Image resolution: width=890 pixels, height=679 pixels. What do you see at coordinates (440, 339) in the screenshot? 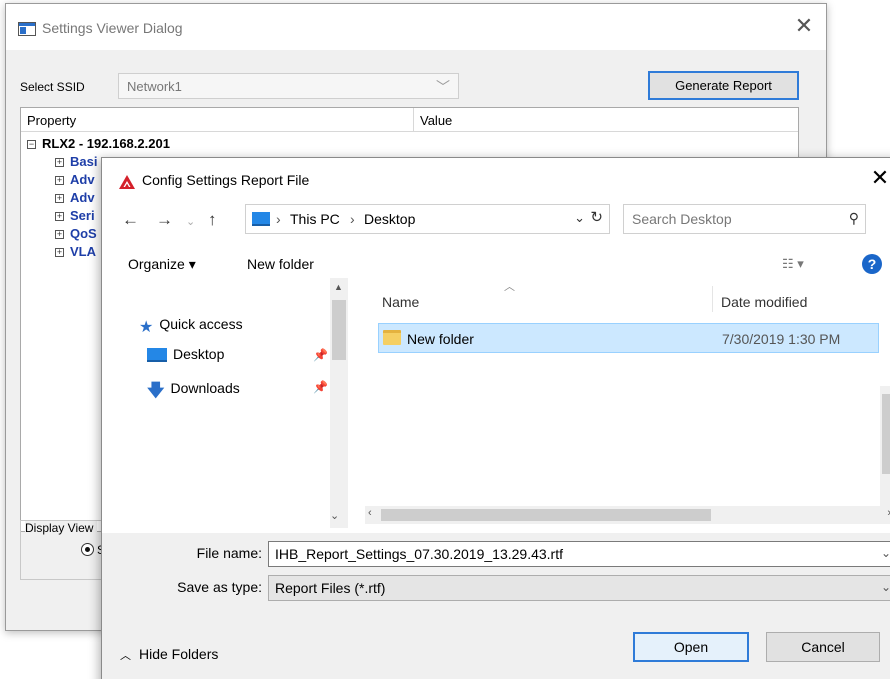
I see `file-name: New folder` at bounding box center [440, 339].